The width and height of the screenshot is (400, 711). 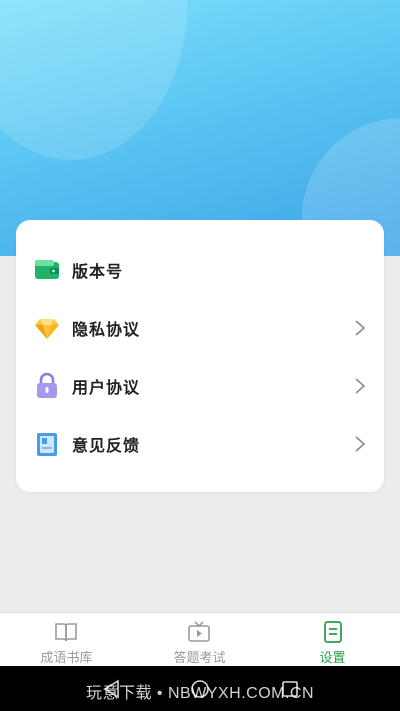 What do you see at coordinates (106, 387) in the screenshot?
I see `settings-item-label: 用户协议` at bounding box center [106, 387].